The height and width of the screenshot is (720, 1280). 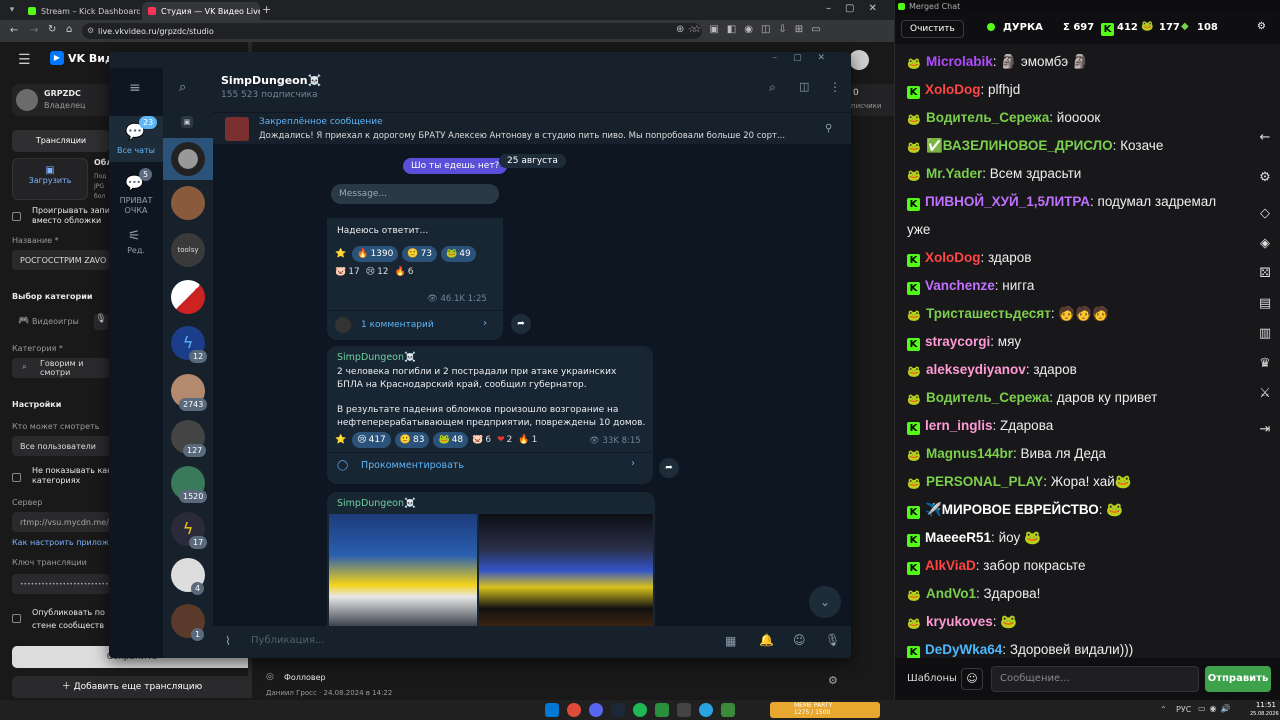 I want to click on add-stream-button: ＋ Добавить еще трансляцию, so click(x=132, y=687).